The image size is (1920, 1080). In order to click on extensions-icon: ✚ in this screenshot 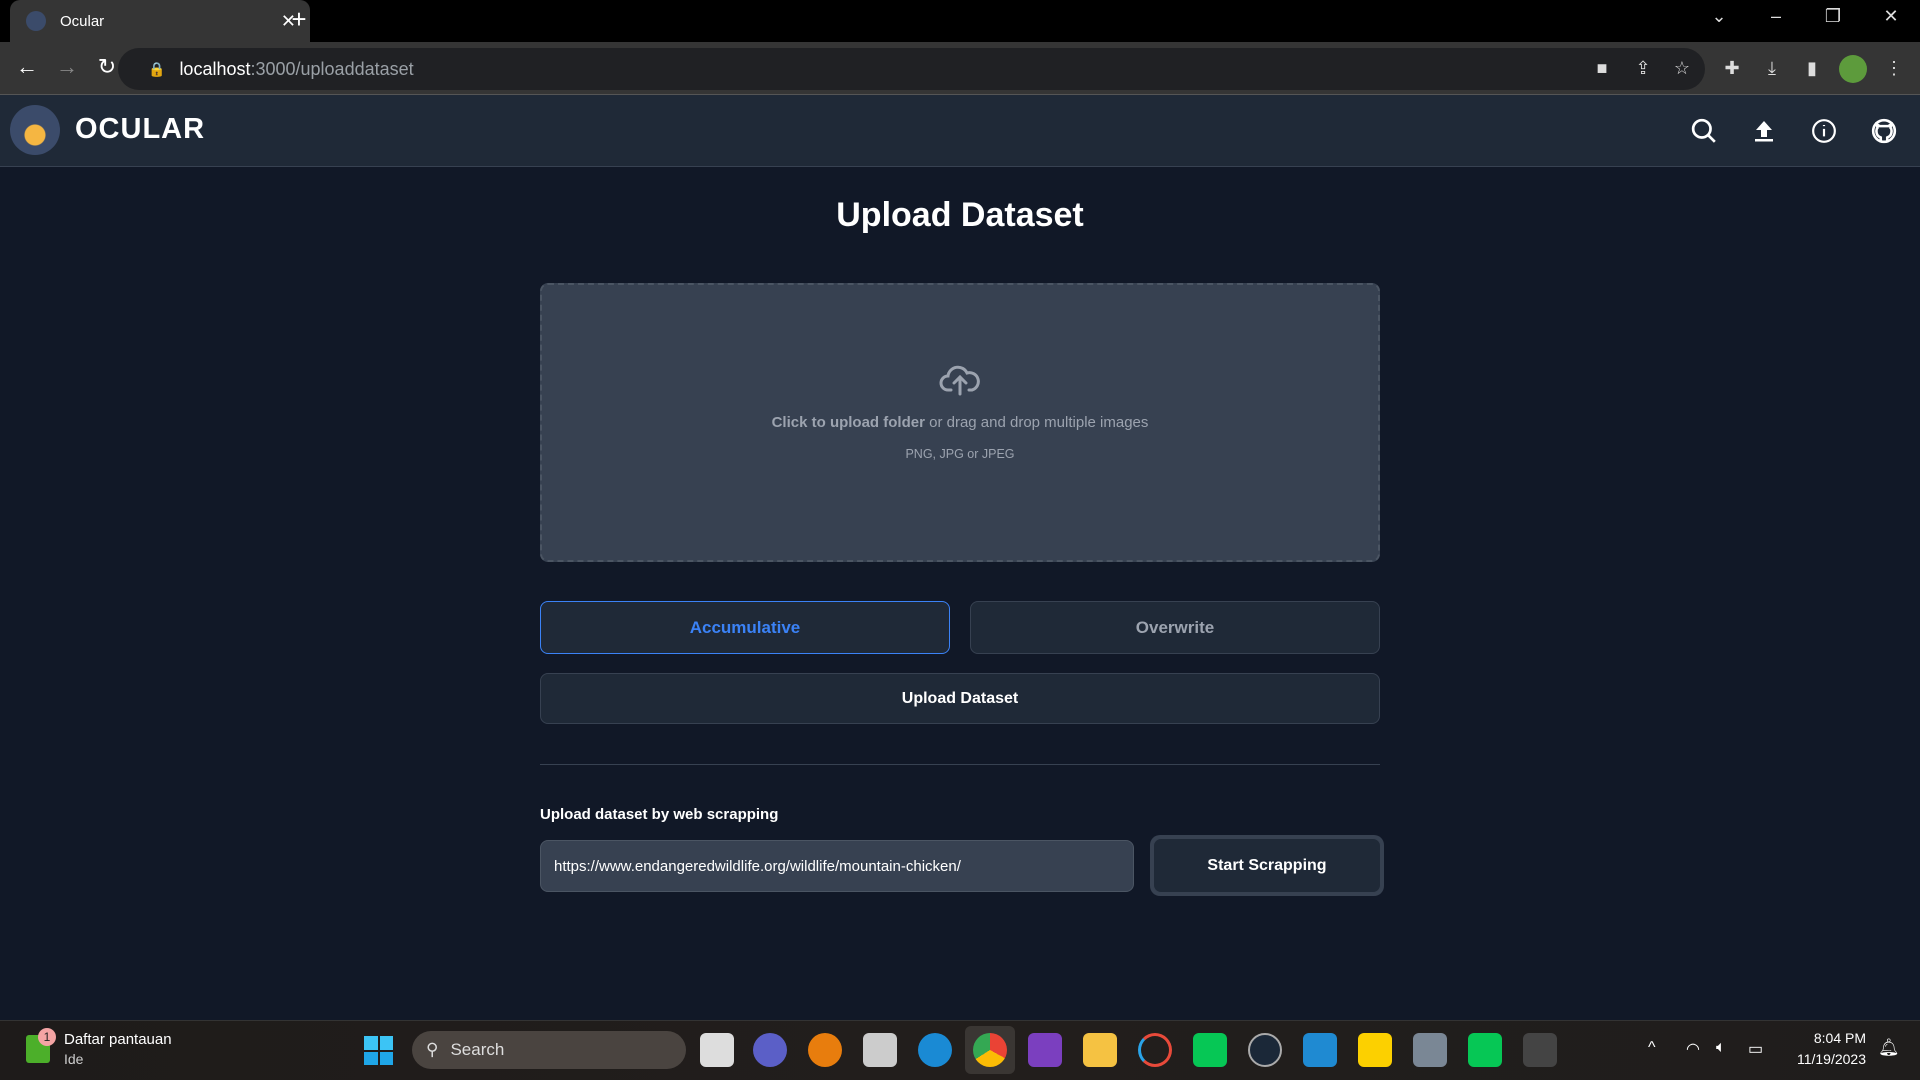, I will do `click(1732, 68)`.